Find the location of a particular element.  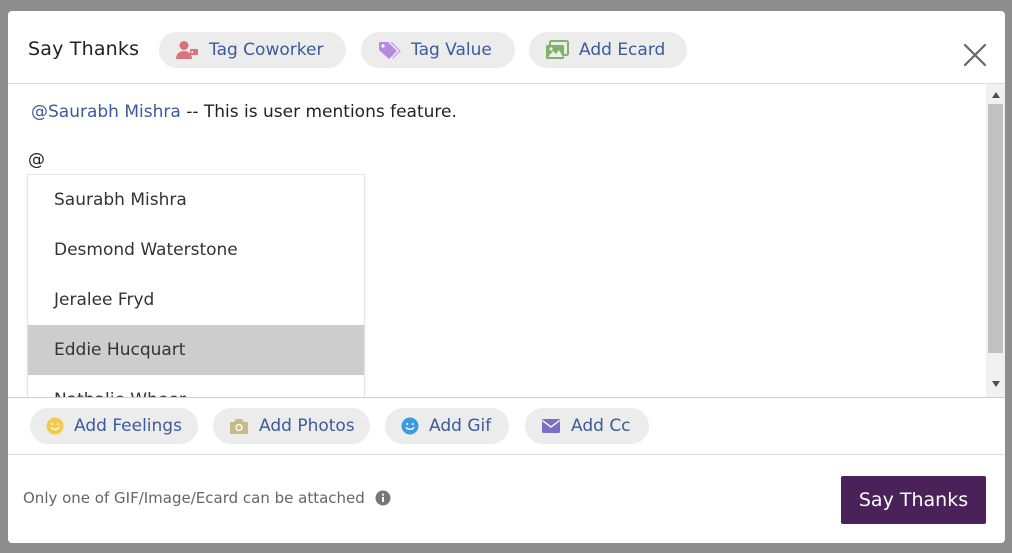

say-thanks-submit-button: Say Thanks is located at coordinates (913, 500).